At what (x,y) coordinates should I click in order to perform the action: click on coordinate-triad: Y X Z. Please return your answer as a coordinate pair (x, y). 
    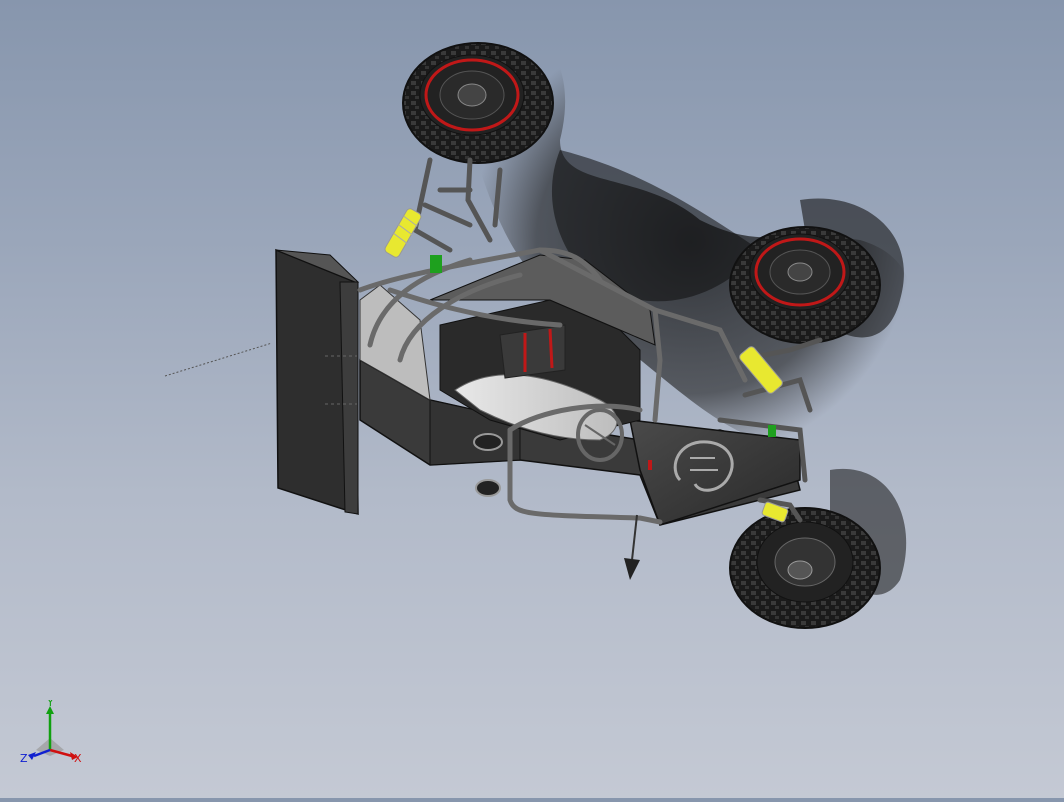
    Looking at the image, I should click on (53, 733).